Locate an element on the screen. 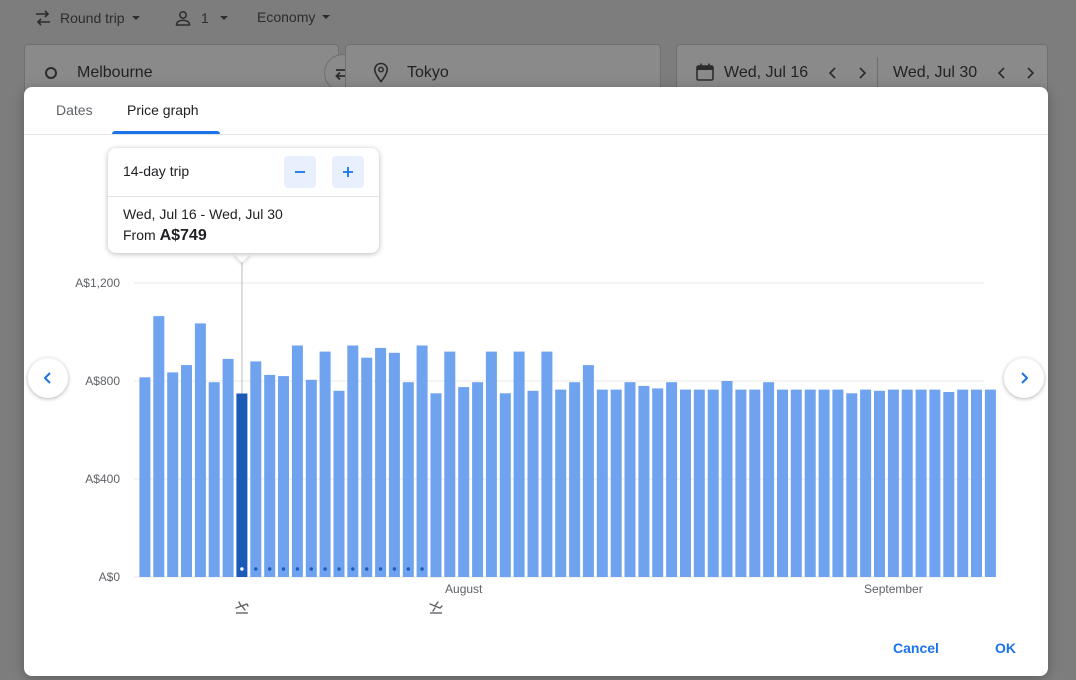 This screenshot has height=680, width=1076. y-tick-label: A$0 is located at coordinates (110, 577).